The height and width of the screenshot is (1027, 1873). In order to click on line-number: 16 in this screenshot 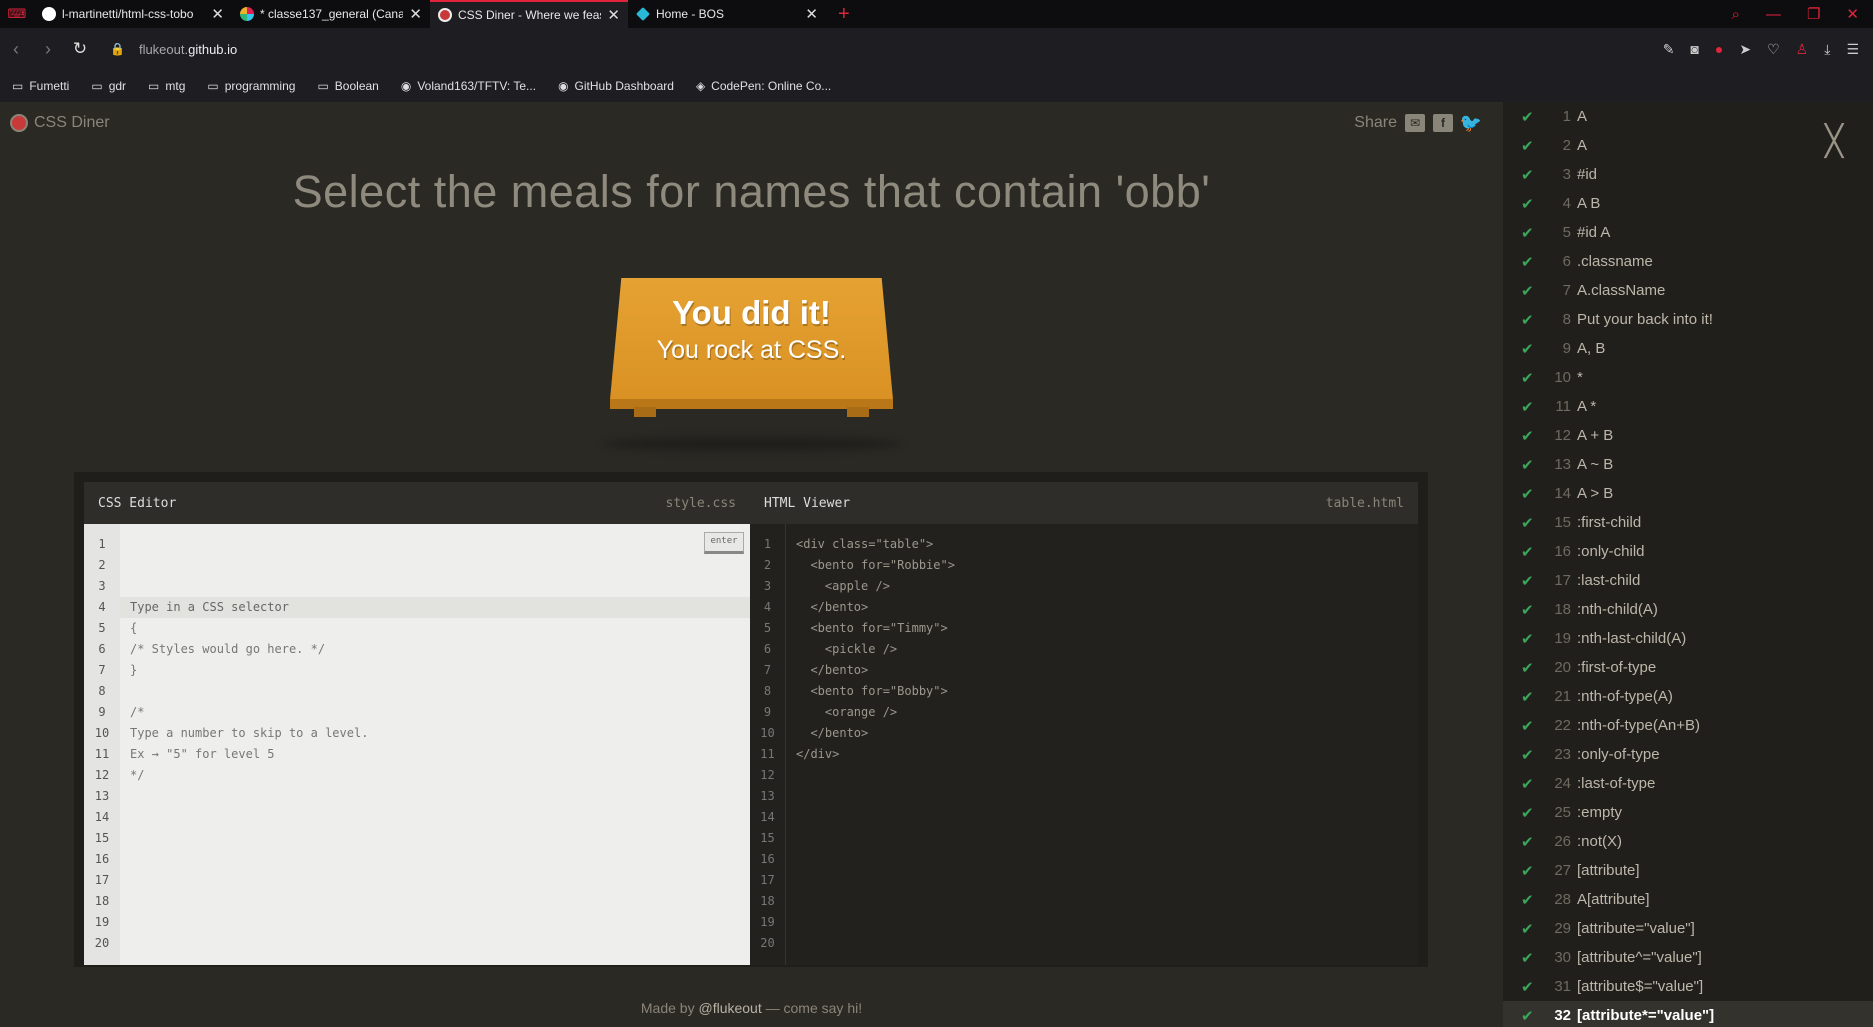, I will do `click(102, 859)`.